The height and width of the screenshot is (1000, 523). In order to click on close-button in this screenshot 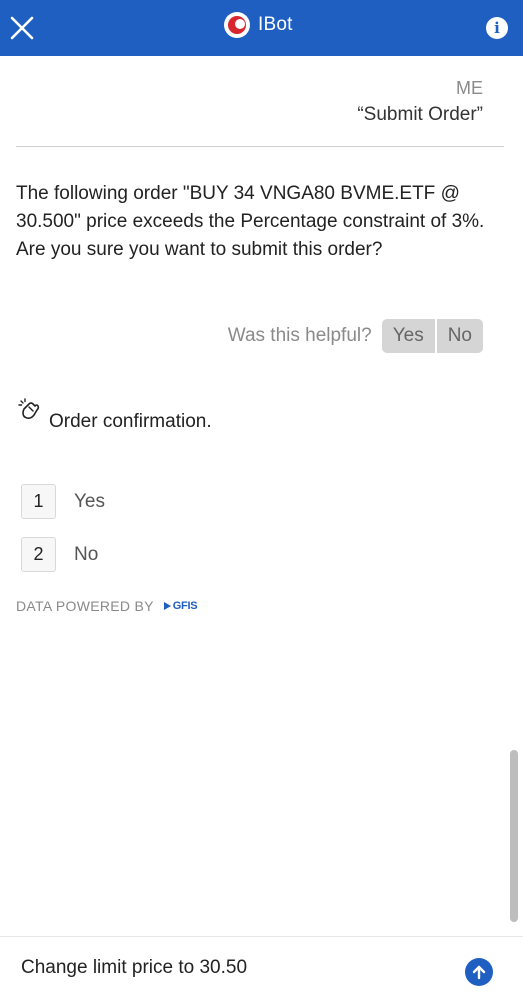, I will do `click(22, 28)`.